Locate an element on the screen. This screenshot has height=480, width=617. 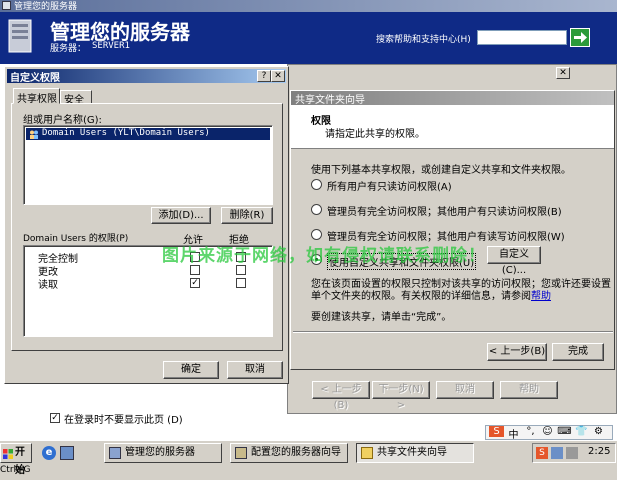
permission-name: 读取 is located at coordinates (48, 285).